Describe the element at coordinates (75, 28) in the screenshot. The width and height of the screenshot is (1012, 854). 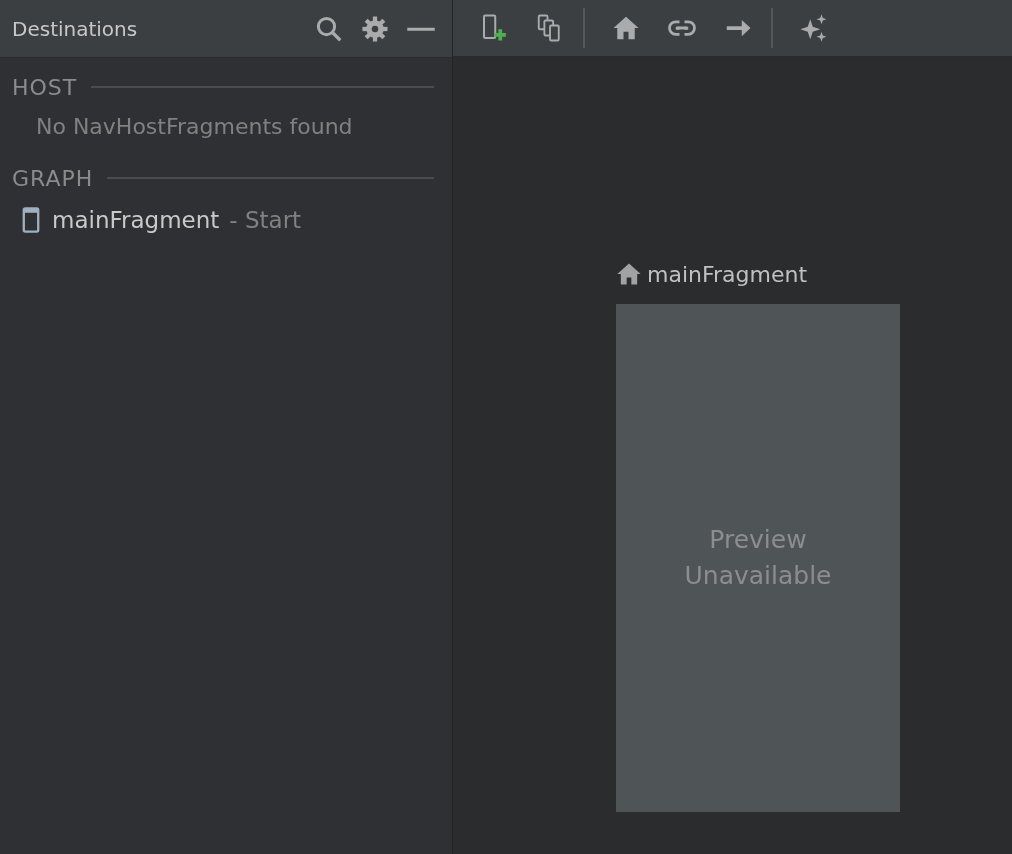
I see `panel-title: Destinations` at that location.